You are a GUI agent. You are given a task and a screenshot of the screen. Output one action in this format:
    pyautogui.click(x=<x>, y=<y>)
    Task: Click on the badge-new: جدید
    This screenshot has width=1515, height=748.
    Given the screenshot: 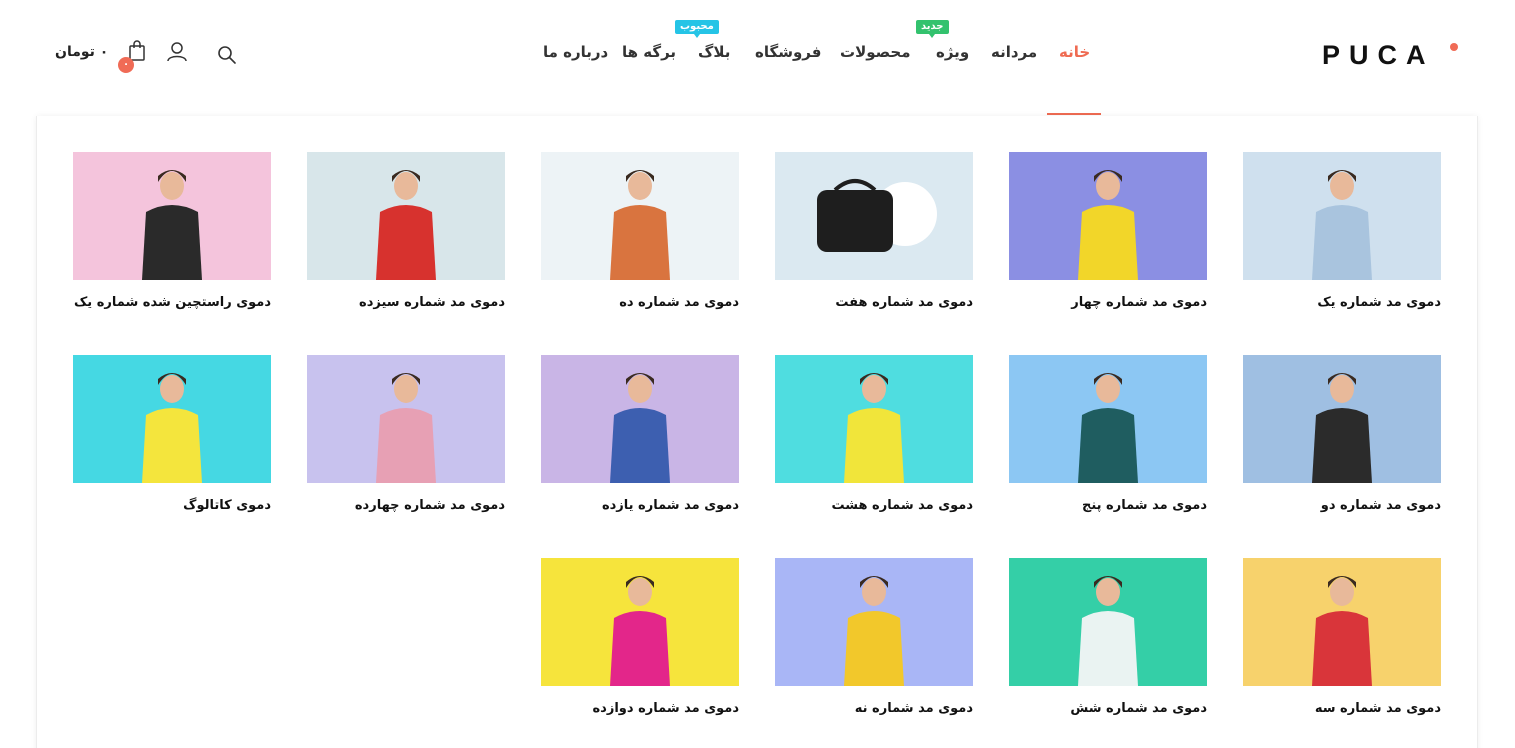 What is the action you would take?
    pyautogui.click(x=932, y=29)
    